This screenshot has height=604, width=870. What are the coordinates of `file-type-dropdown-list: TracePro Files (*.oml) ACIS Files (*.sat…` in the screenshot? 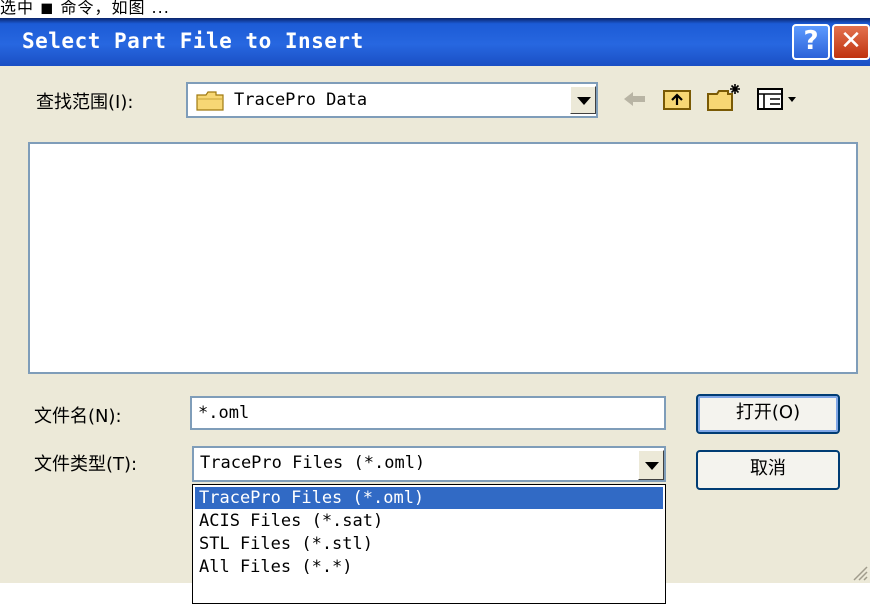 It's located at (429, 544).